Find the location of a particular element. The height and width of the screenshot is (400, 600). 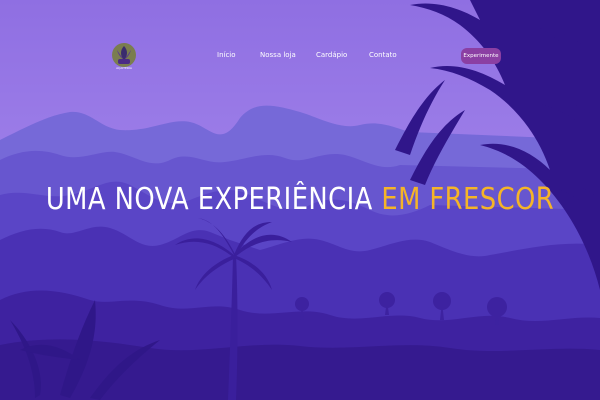

brand-caption: AÇAITERIA is located at coordinates (124, 68).